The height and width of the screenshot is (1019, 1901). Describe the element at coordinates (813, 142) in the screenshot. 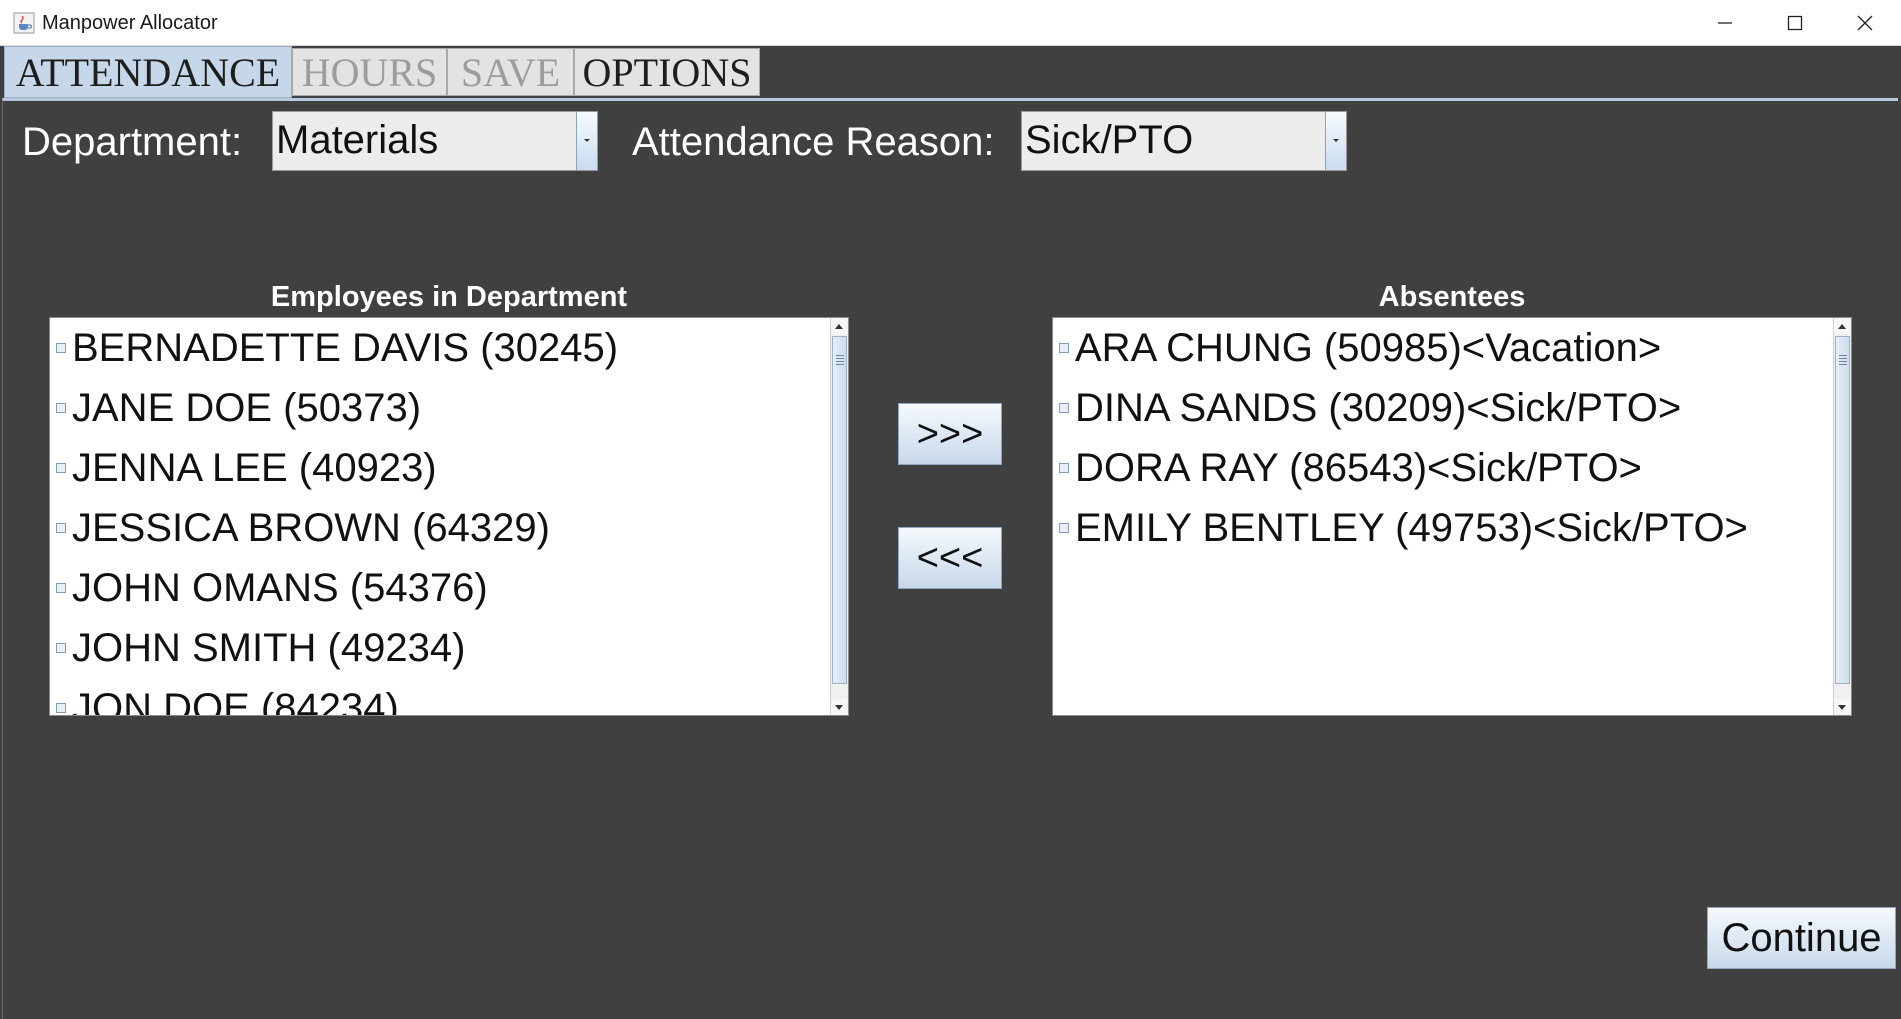

I see `attendance-reason-label: Attendance Reason:` at that location.